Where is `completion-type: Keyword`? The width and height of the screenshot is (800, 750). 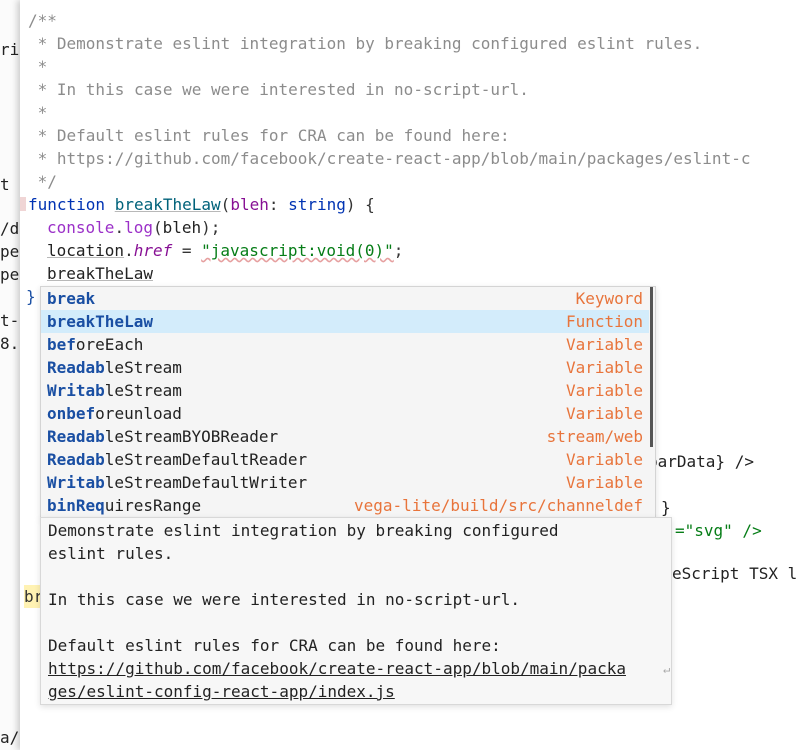 completion-type: Keyword is located at coordinates (609, 298).